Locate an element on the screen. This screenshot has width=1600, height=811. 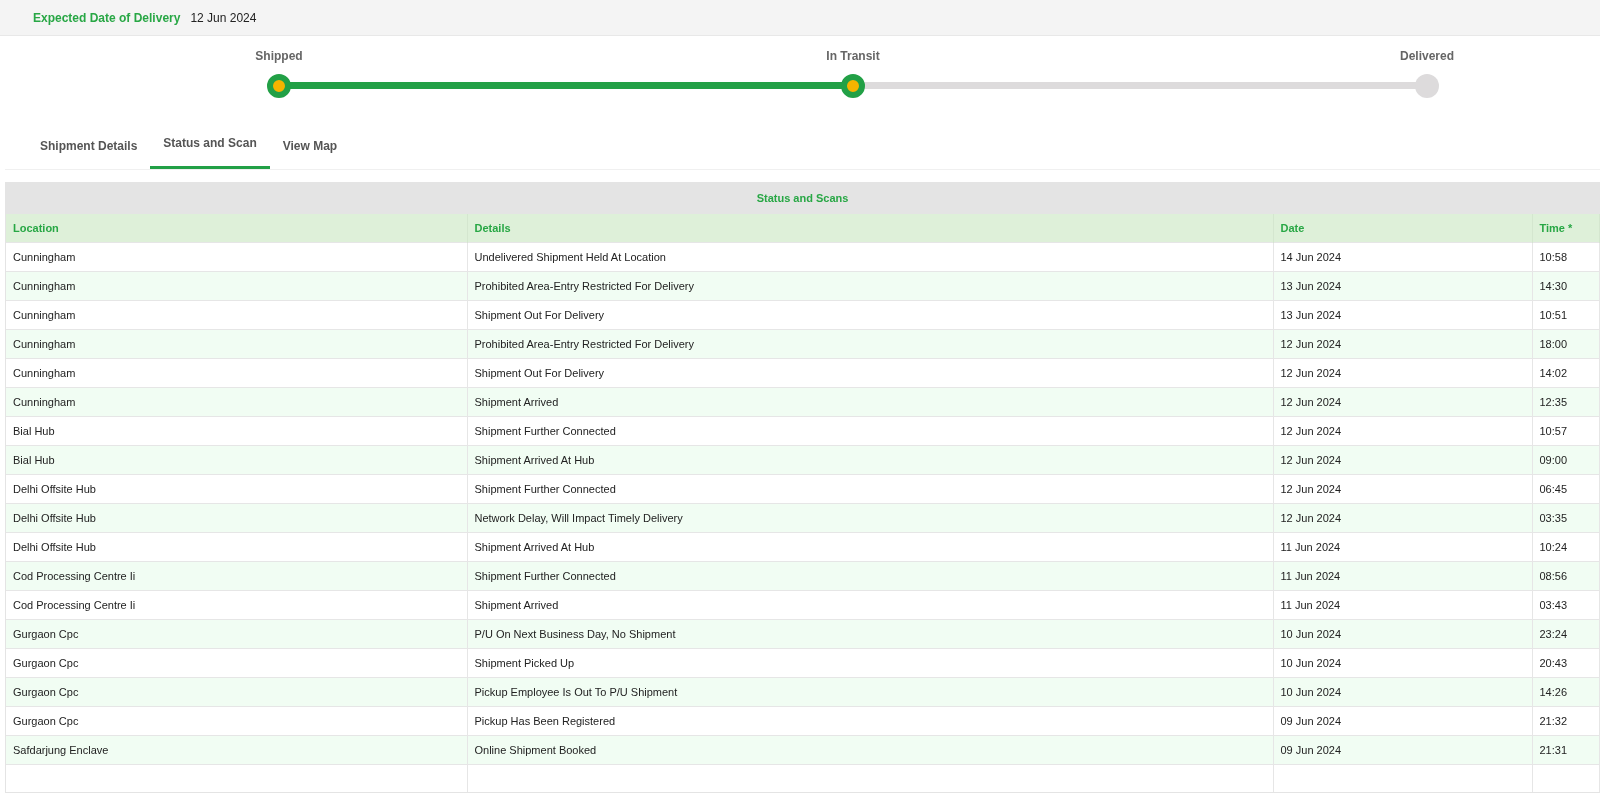
table-cell: Shipment Further Connected is located at coordinates (870, 576).